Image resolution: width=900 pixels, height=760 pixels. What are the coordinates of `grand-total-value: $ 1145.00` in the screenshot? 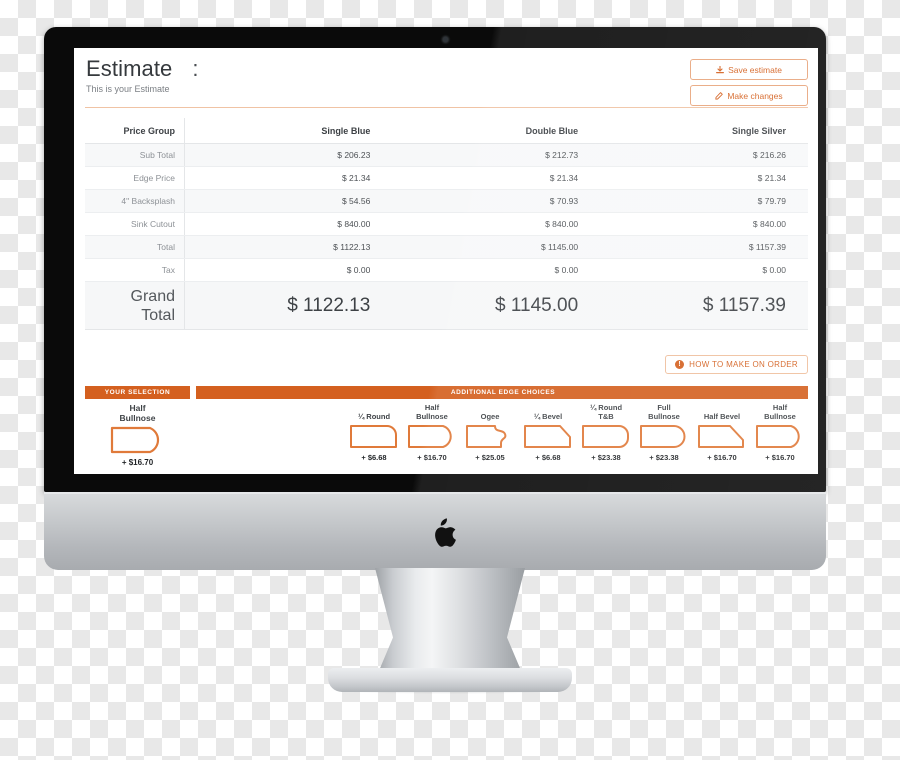 It's located at (496, 305).